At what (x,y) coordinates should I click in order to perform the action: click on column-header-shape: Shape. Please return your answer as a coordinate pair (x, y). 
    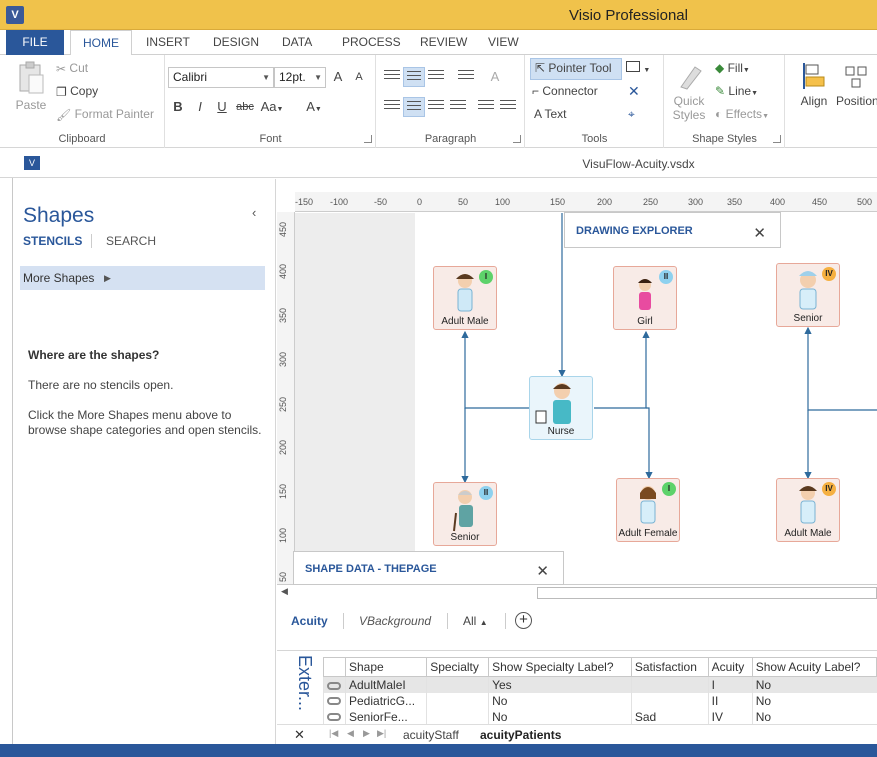
    Looking at the image, I should click on (386, 667).